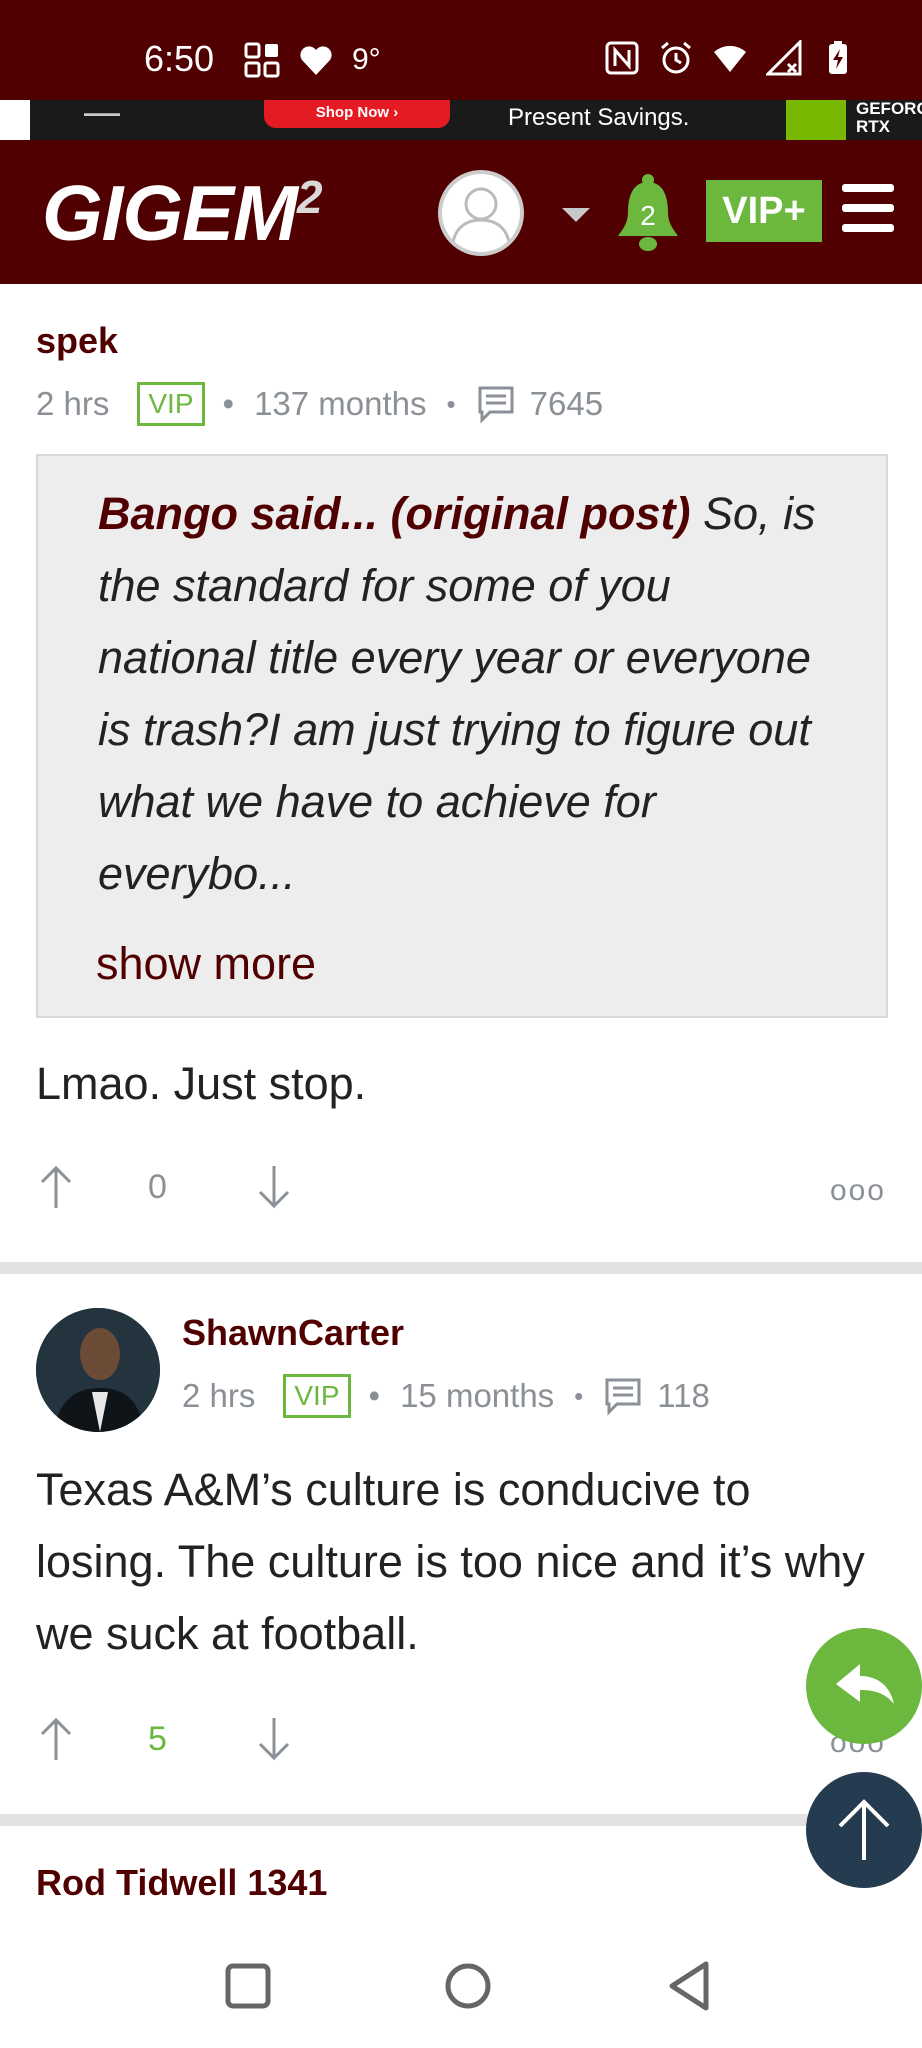 Image resolution: width=922 pixels, height=2048 pixels. Describe the element at coordinates (690, 1986) in the screenshot. I see `back-icon` at that location.